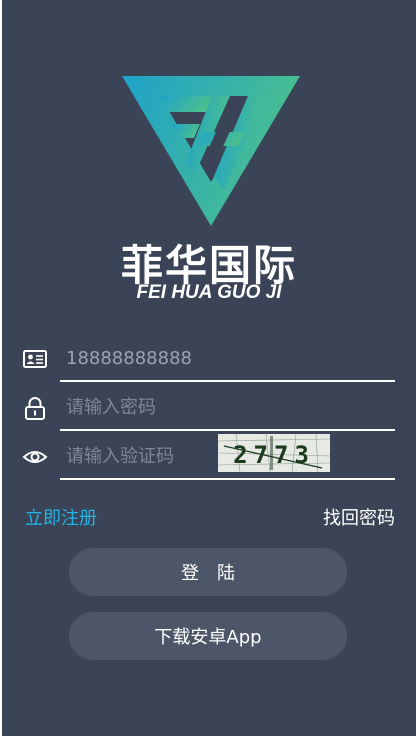  Describe the element at coordinates (35, 359) in the screenshot. I see `id-card-icon` at that location.